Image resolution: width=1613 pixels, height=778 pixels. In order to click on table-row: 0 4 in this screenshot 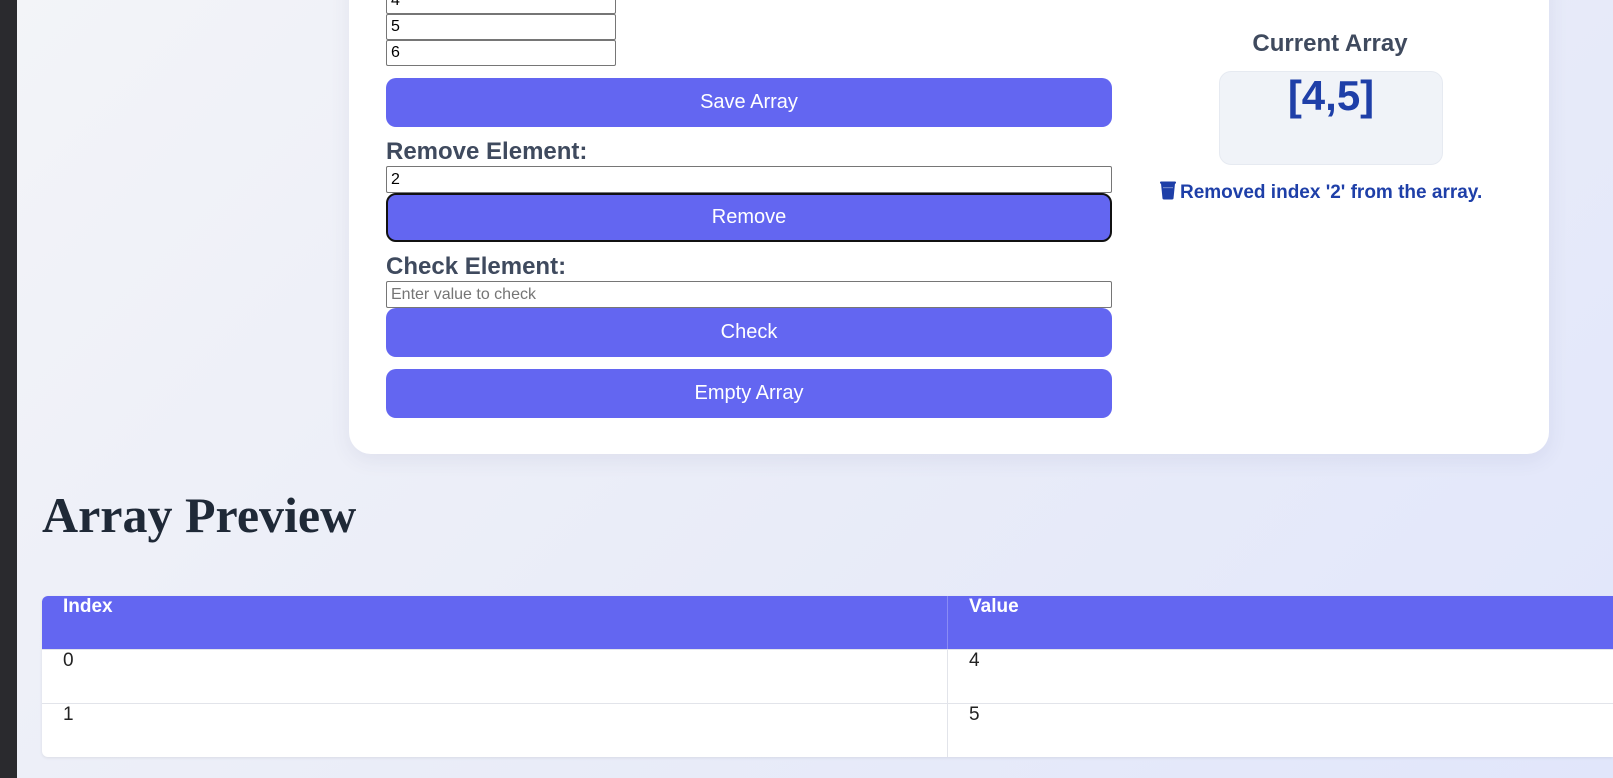, I will do `click(827, 676)`.